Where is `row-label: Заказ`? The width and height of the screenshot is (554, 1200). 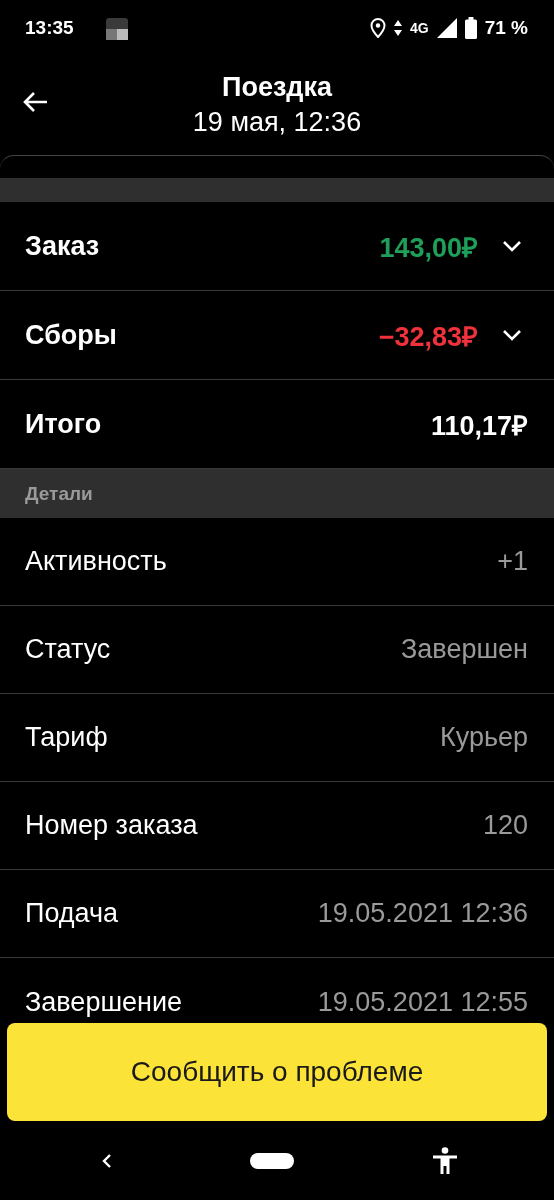
row-label: Заказ is located at coordinates (62, 246).